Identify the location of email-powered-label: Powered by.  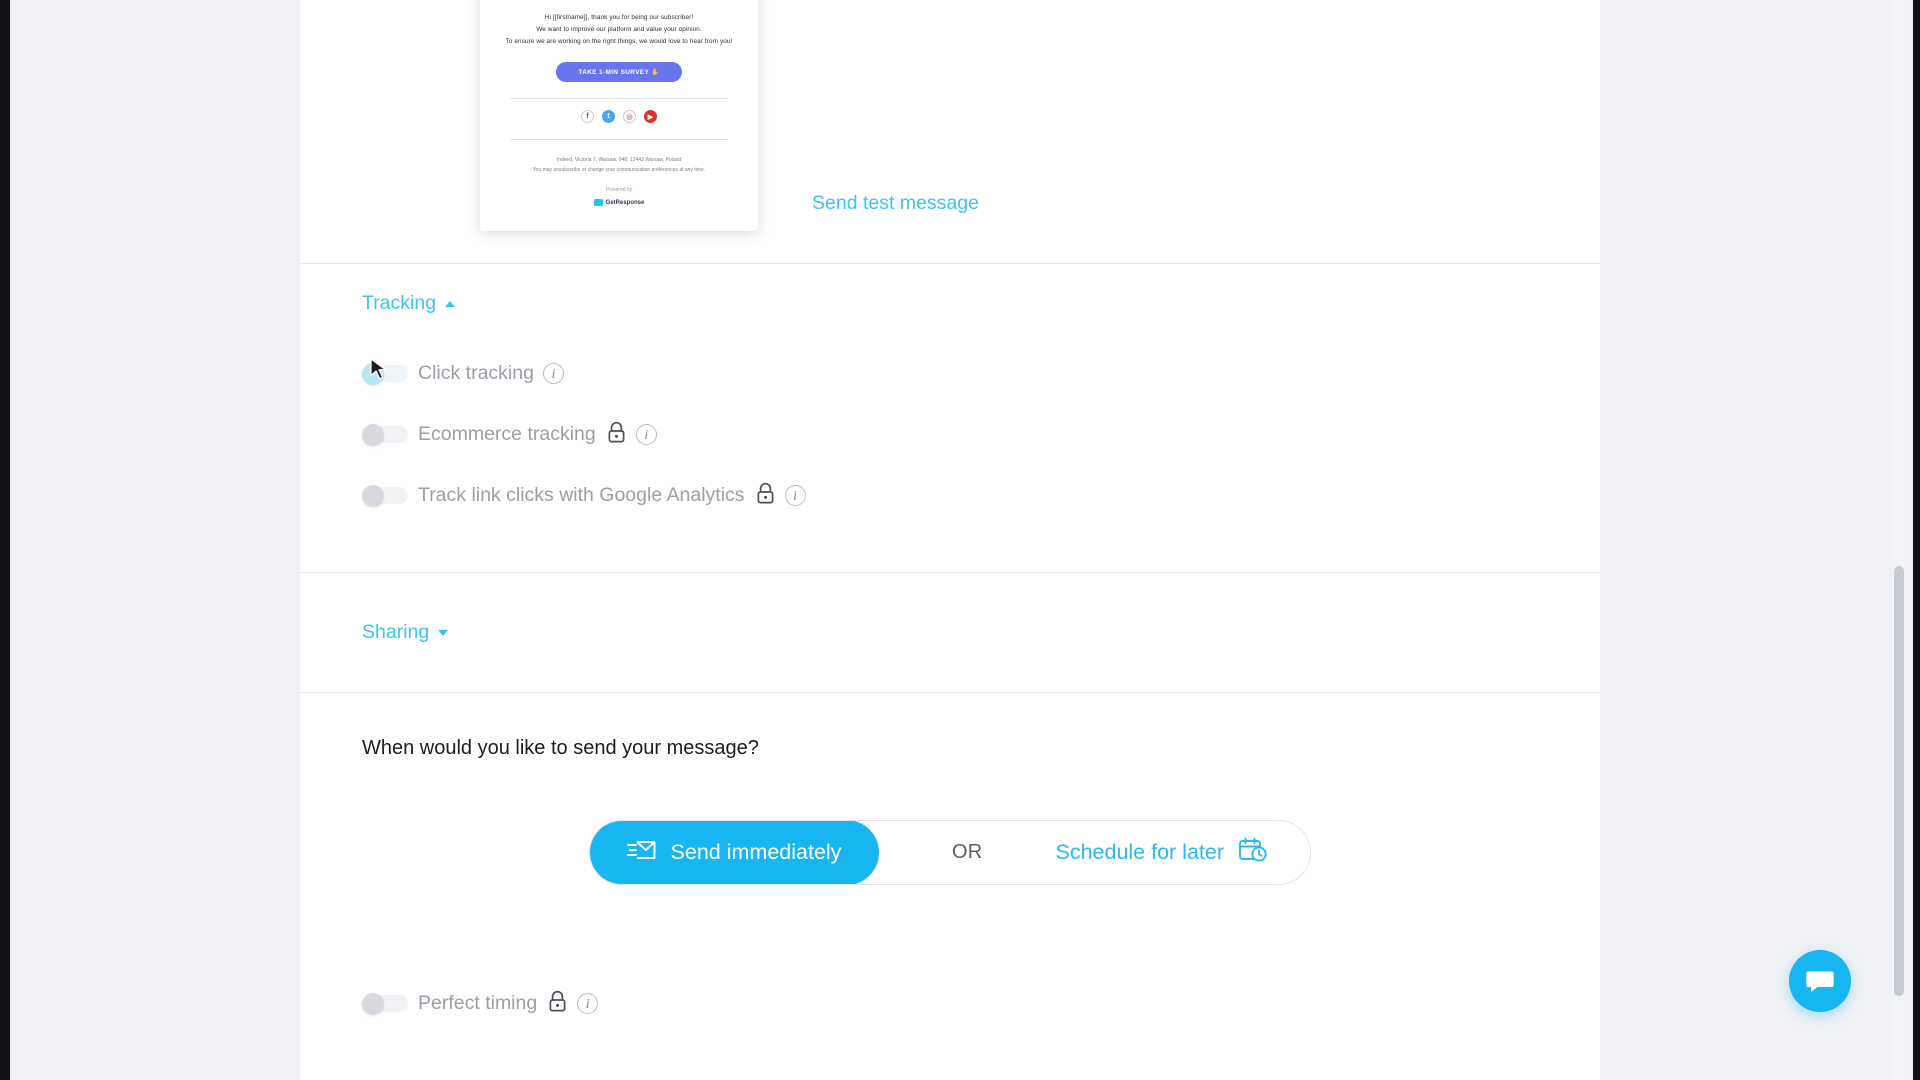
(619, 190).